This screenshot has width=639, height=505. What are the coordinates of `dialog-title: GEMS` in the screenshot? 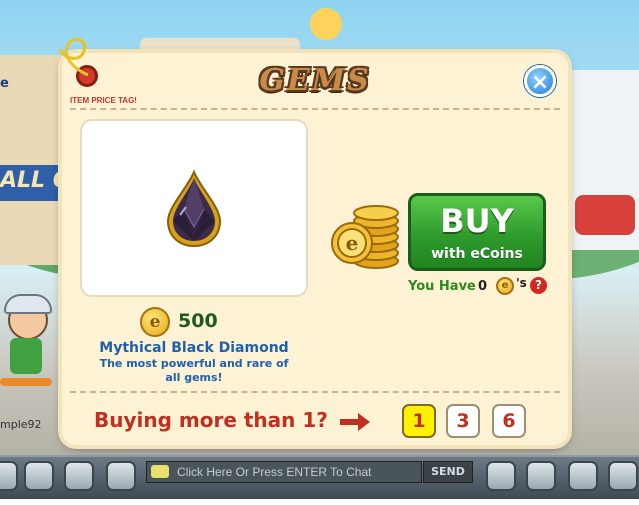 It's located at (315, 80).